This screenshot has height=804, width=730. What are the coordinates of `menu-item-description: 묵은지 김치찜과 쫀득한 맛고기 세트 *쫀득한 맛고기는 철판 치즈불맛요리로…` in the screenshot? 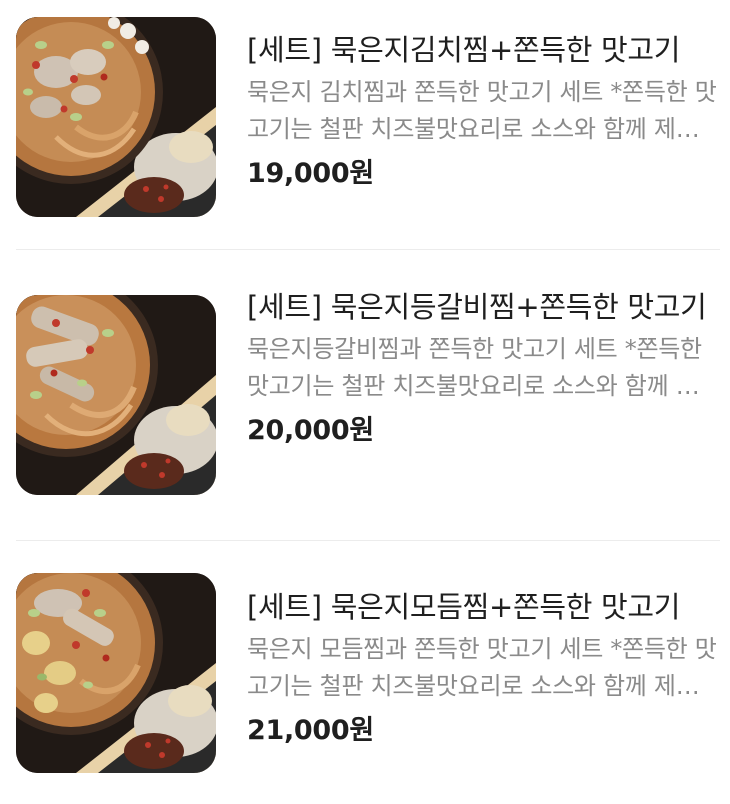 It's located at (482, 110).